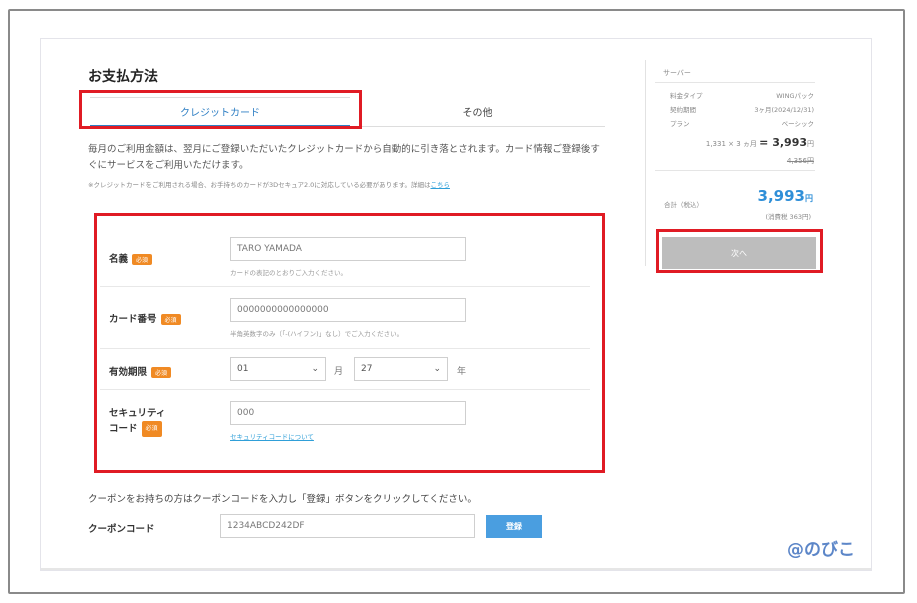 This screenshot has height=603, width=917. Describe the element at coordinates (137, 413) in the screenshot. I see `security-label-line1: セキュリティ` at that location.